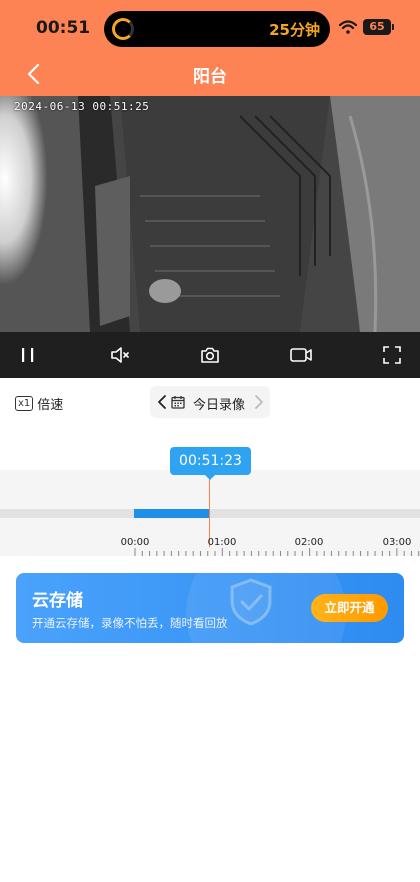 The width and height of the screenshot is (420, 882). Describe the element at coordinates (251, 602) in the screenshot. I see `shield-icon` at that location.